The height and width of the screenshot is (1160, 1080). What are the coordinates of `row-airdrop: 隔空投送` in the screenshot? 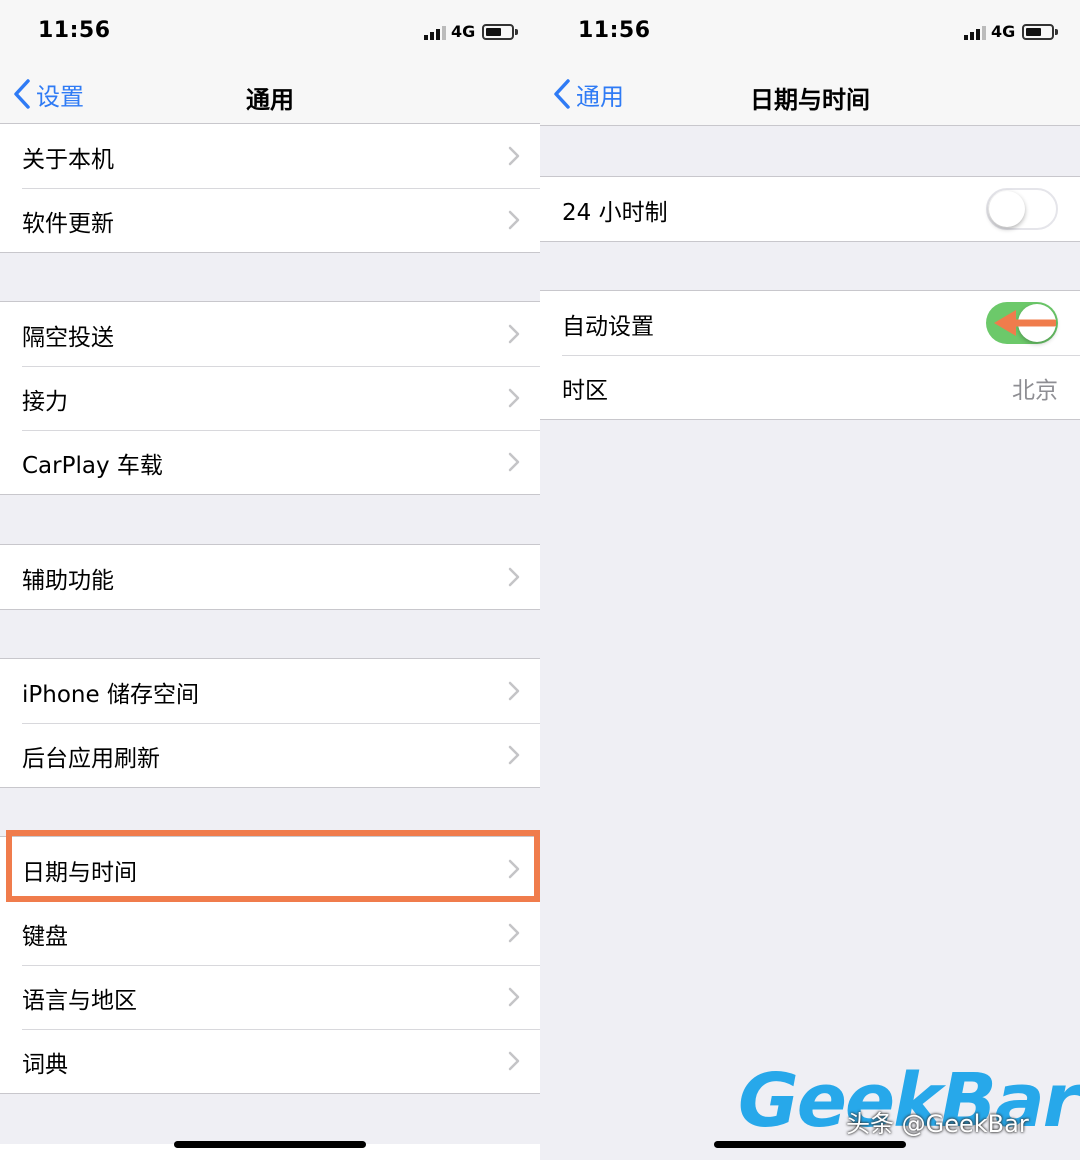 It's located at (270, 334).